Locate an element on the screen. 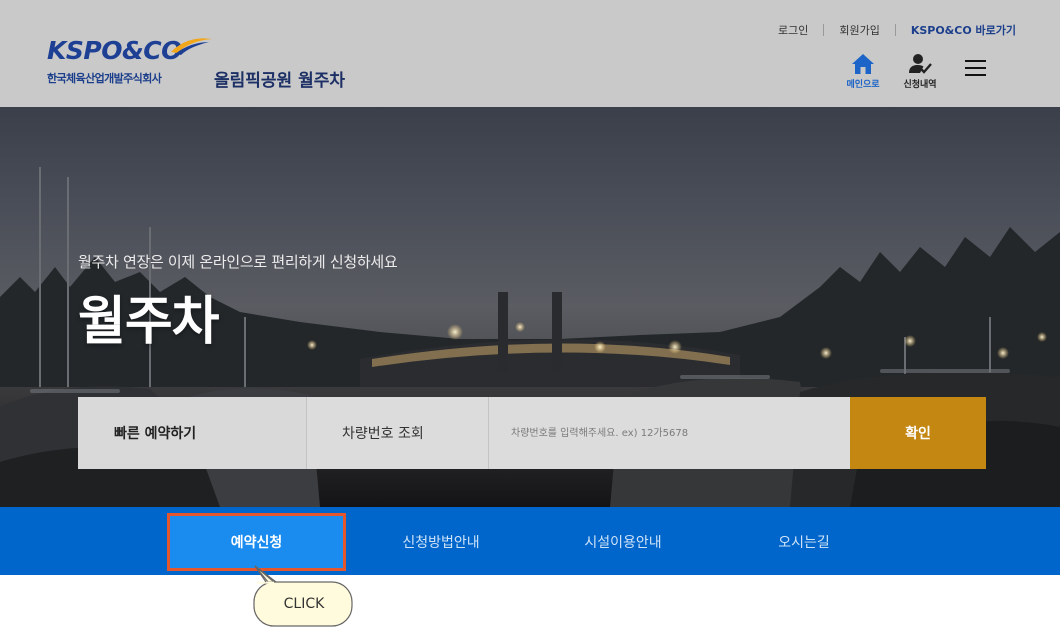  user-check-icon is located at coordinates (920, 64).